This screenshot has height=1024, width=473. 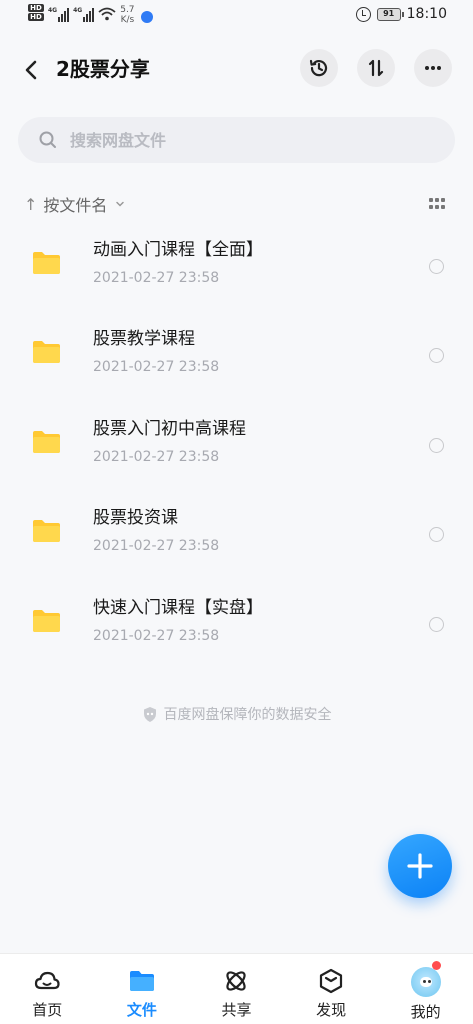 I want to click on sort-label: 按文件名, so click(x=75, y=205).